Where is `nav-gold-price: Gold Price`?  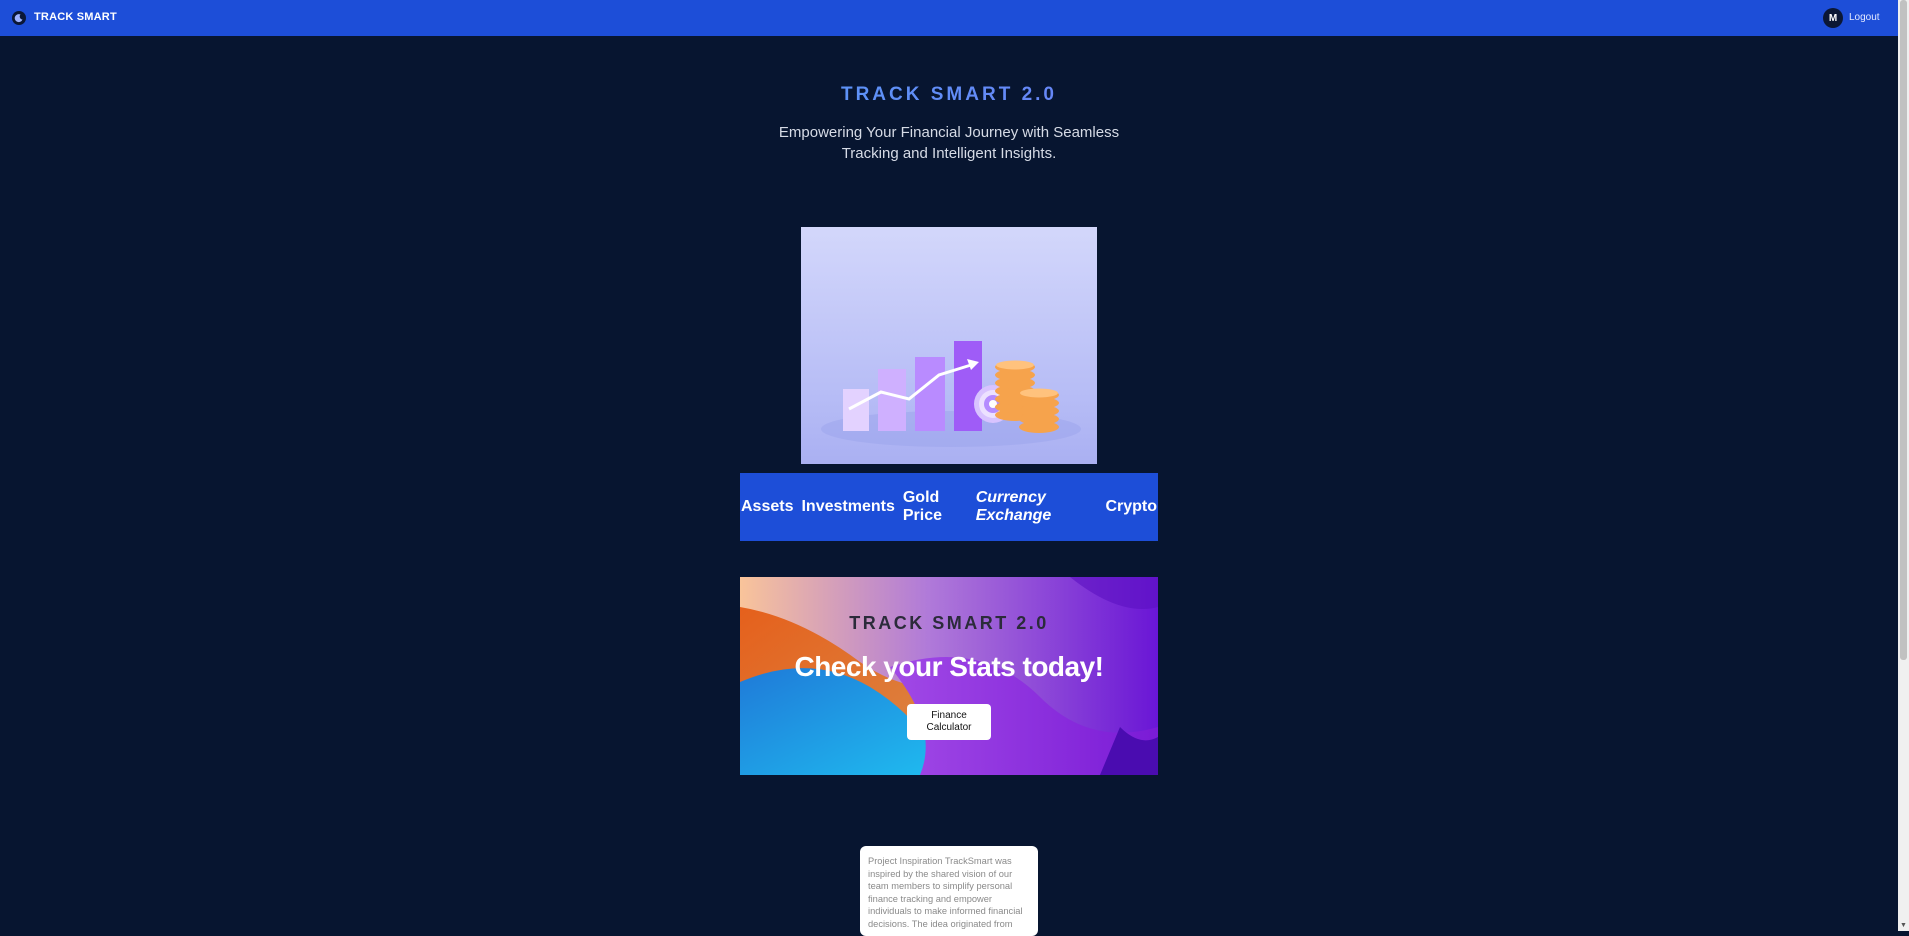 nav-gold-price: Gold Price is located at coordinates (935, 507).